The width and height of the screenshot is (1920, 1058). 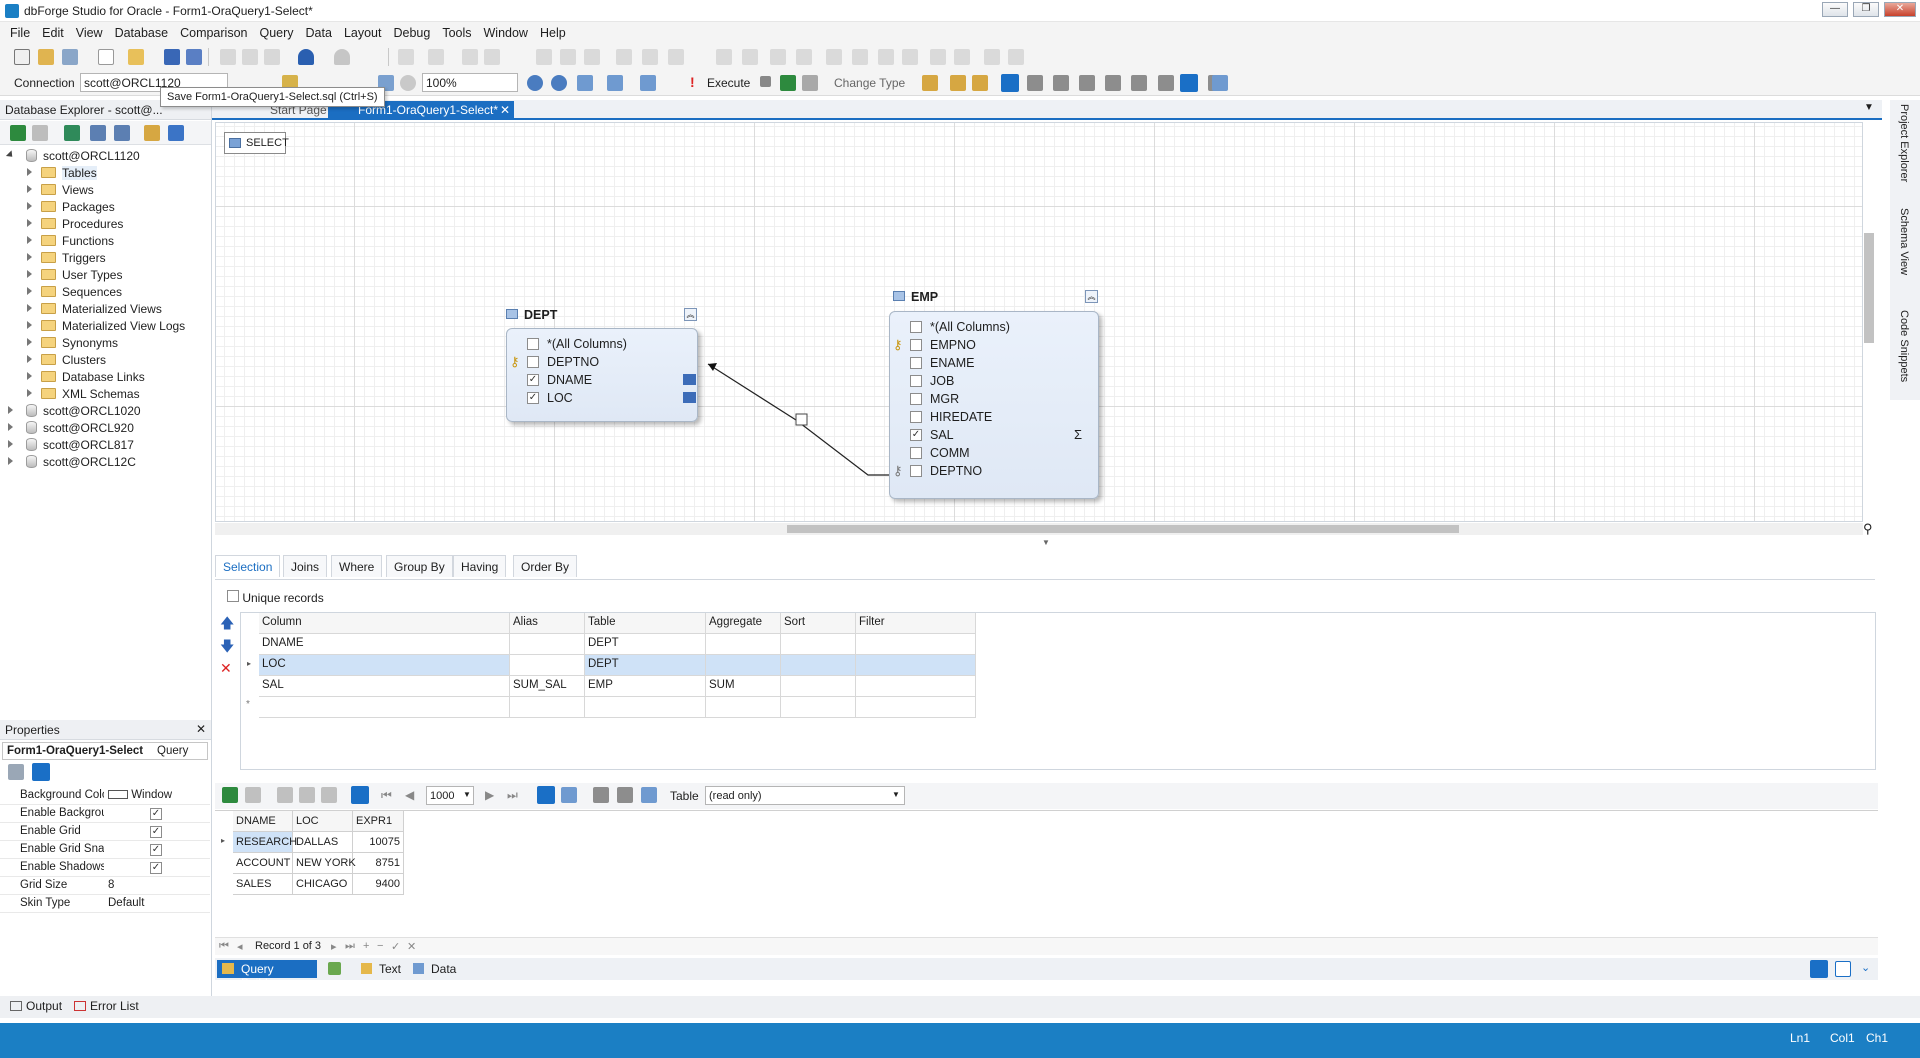 I want to click on page-size-select: 1000 ▼, so click(x=450, y=795).